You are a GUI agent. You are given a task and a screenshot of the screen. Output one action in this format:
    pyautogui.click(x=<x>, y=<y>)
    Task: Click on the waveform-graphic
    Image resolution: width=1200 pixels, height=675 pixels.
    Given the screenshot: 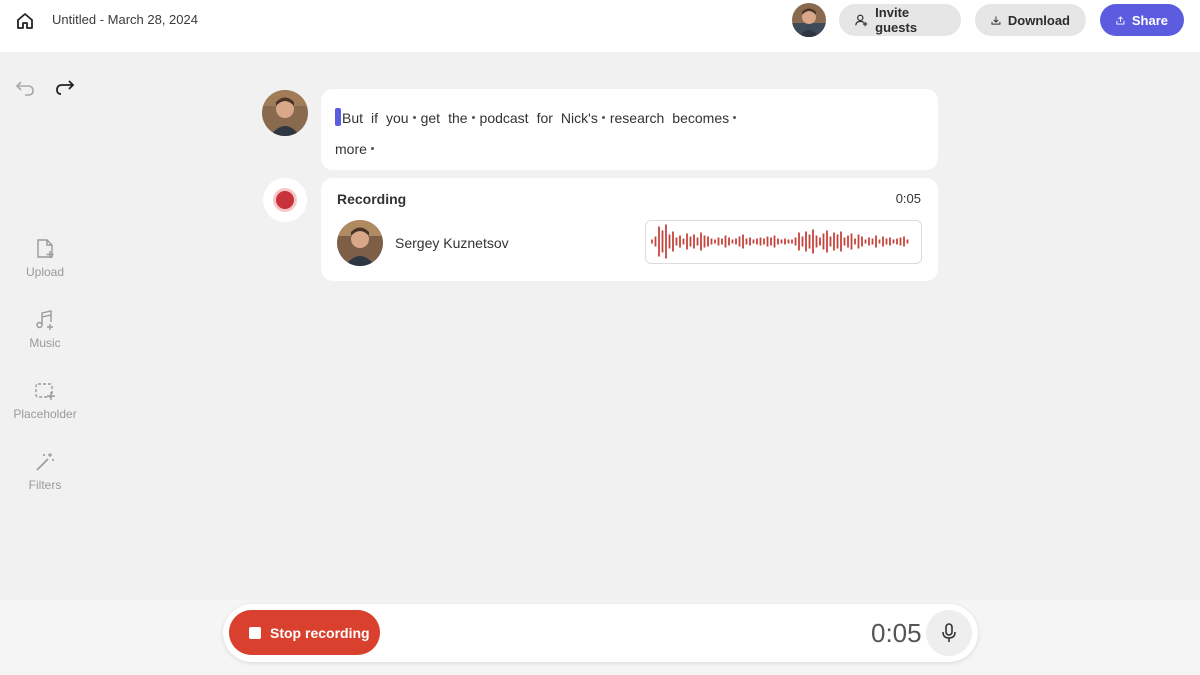 What is the action you would take?
    pyautogui.click(x=780, y=241)
    